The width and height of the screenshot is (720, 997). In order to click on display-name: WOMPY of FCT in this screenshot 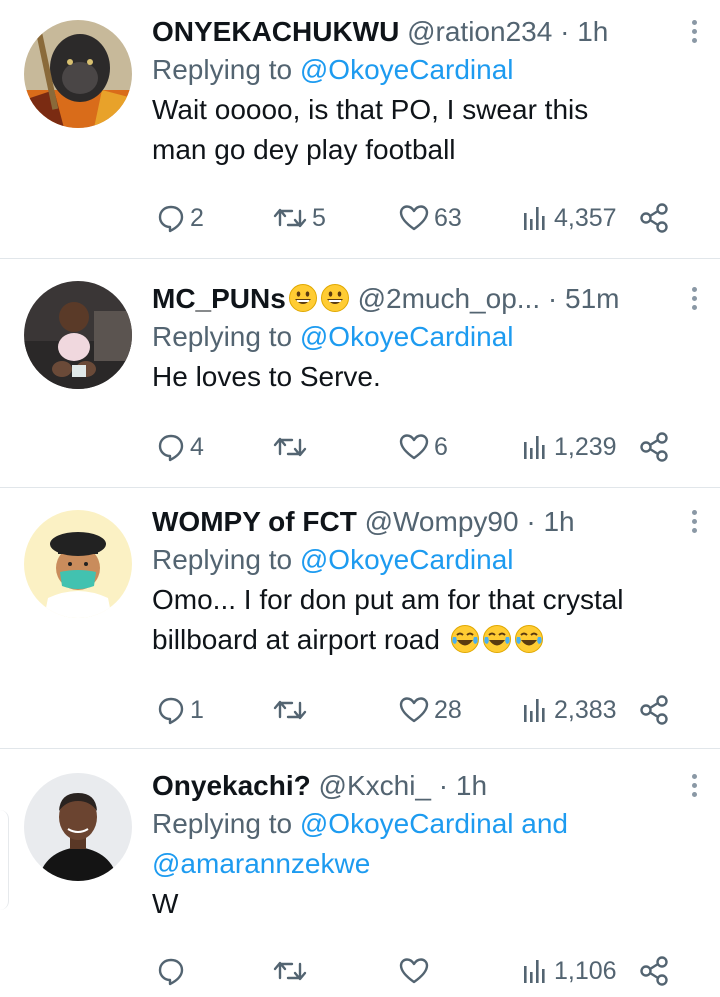, I will do `click(254, 521)`.